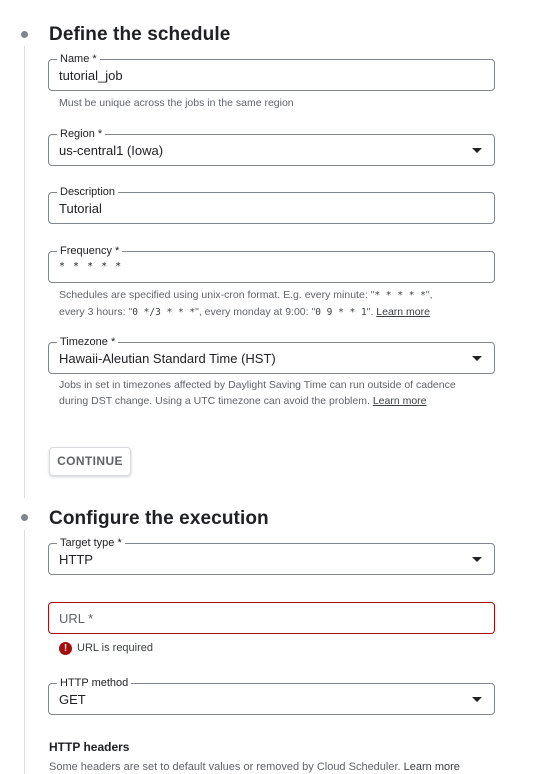 This screenshot has width=533, height=774. Describe the element at coordinates (111, 150) in the screenshot. I see `region-value: us-central1 (Iowa)` at that location.